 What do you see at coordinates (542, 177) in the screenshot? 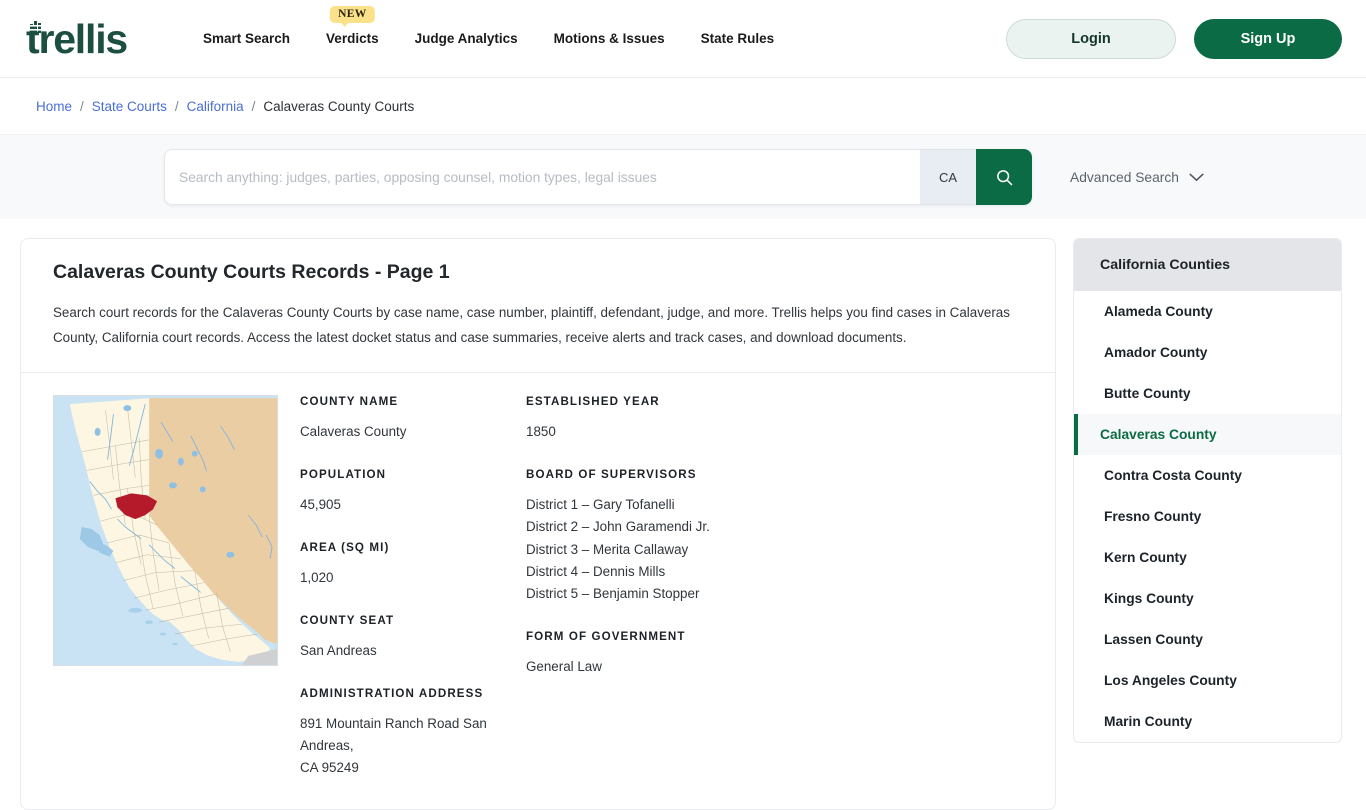
I see `search-input` at bounding box center [542, 177].